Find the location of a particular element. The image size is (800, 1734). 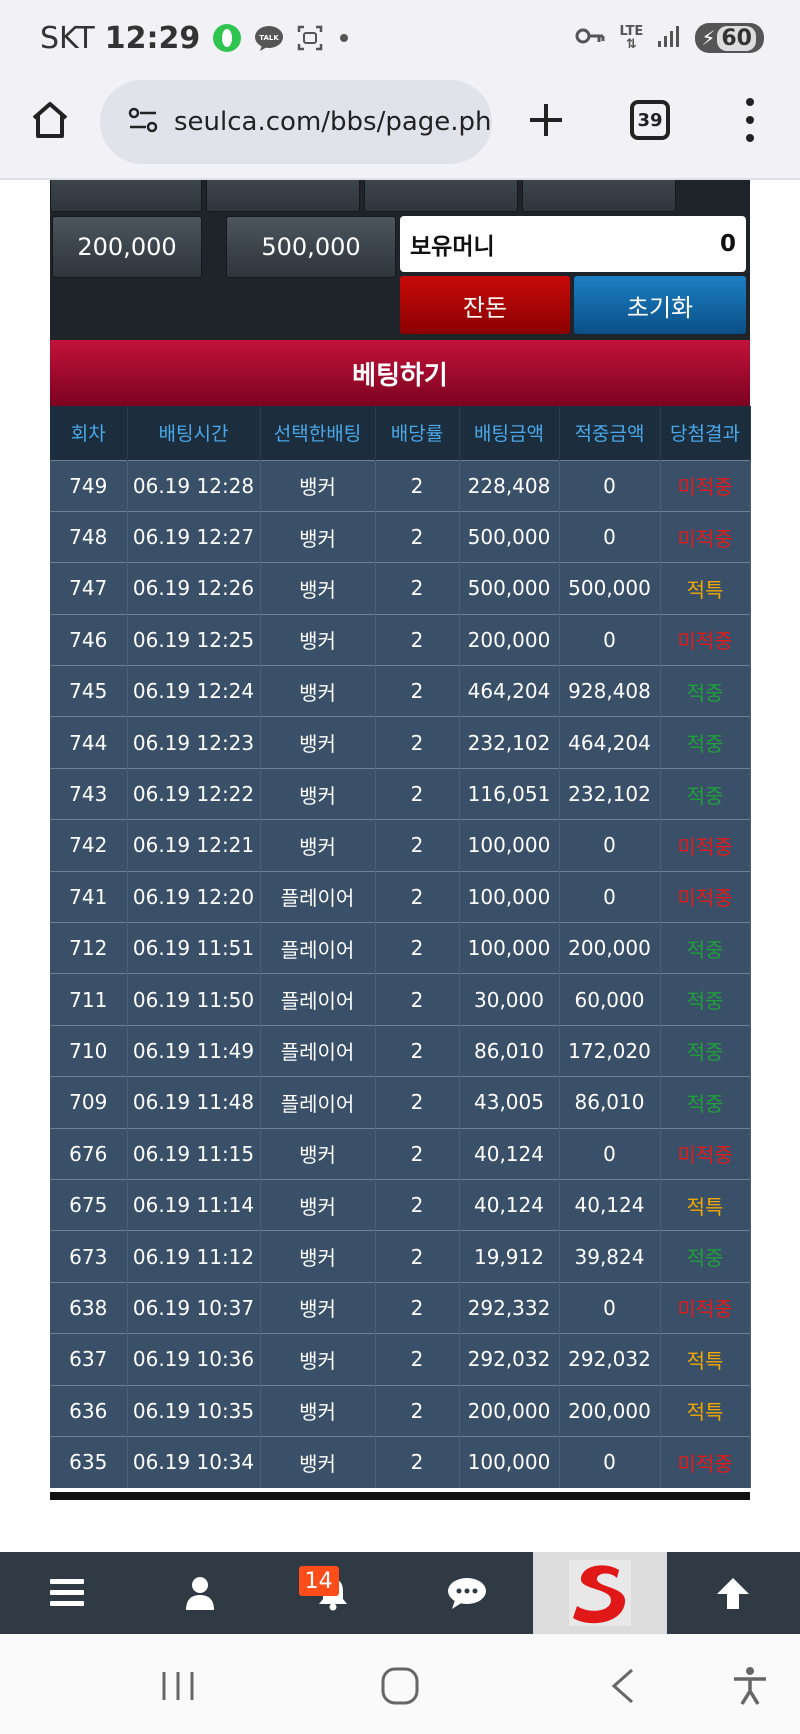

user-button is located at coordinates (199, 1593).